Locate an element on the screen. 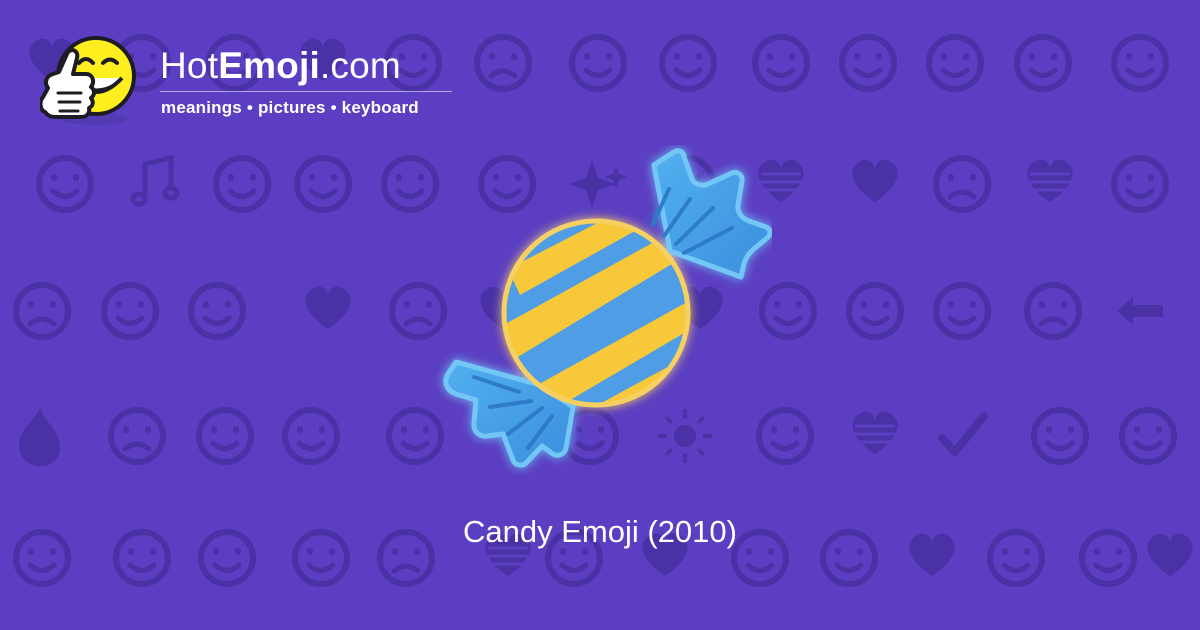  confused-face-icon is located at coordinates (962, 184).